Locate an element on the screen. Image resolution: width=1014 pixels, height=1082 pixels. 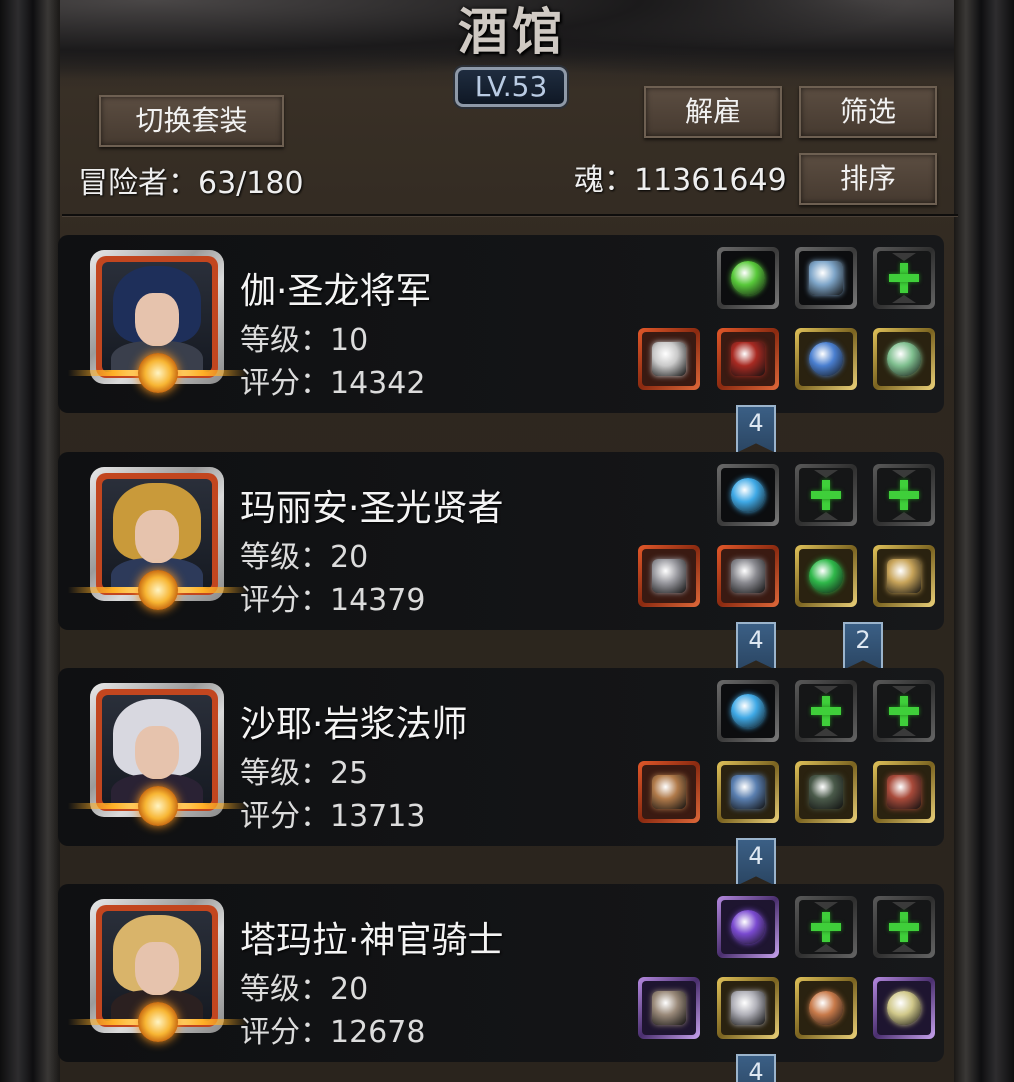
sort-button: 排序 is located at coordinates (868, 179).